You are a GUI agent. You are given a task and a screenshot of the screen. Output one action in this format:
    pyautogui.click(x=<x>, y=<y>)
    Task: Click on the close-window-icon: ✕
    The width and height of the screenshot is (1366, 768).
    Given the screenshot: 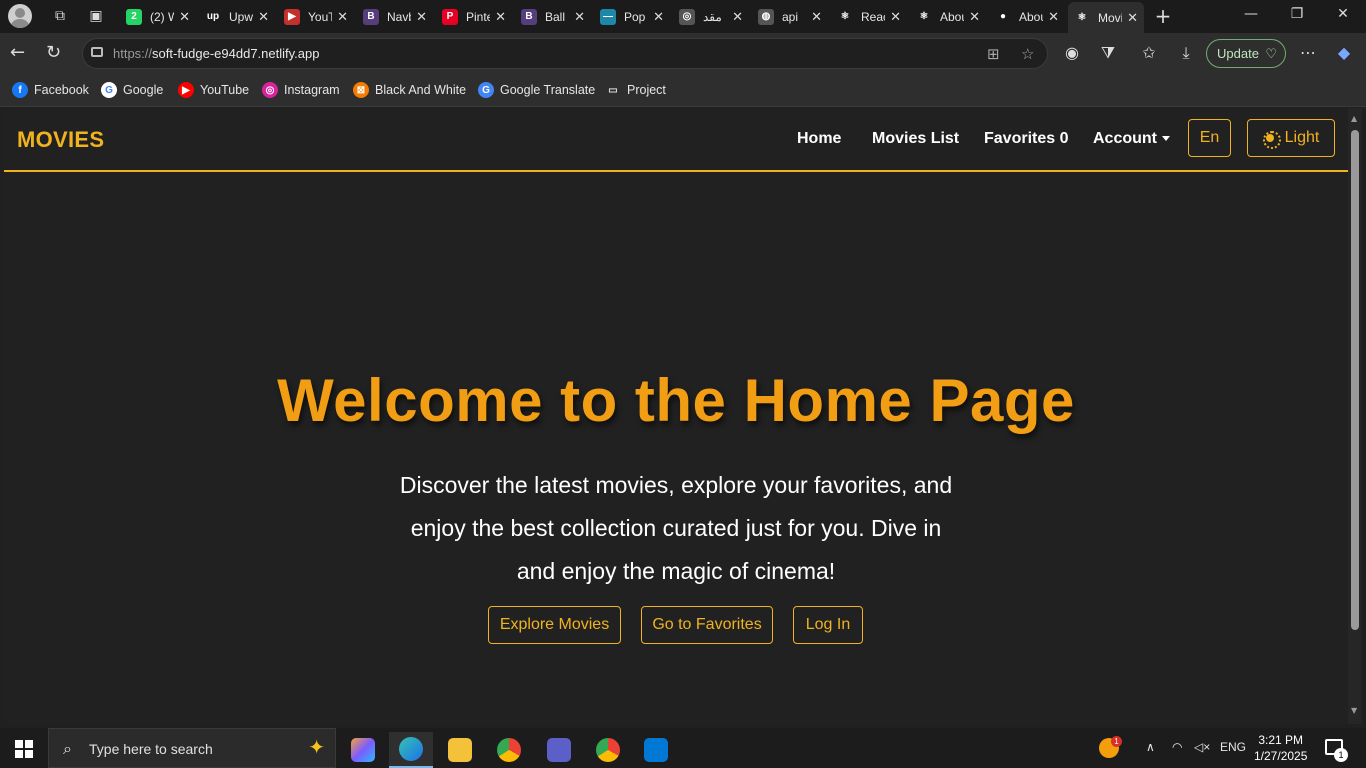 What is the action you would take?
    pyautogui.click(x=1343, y=14)
    